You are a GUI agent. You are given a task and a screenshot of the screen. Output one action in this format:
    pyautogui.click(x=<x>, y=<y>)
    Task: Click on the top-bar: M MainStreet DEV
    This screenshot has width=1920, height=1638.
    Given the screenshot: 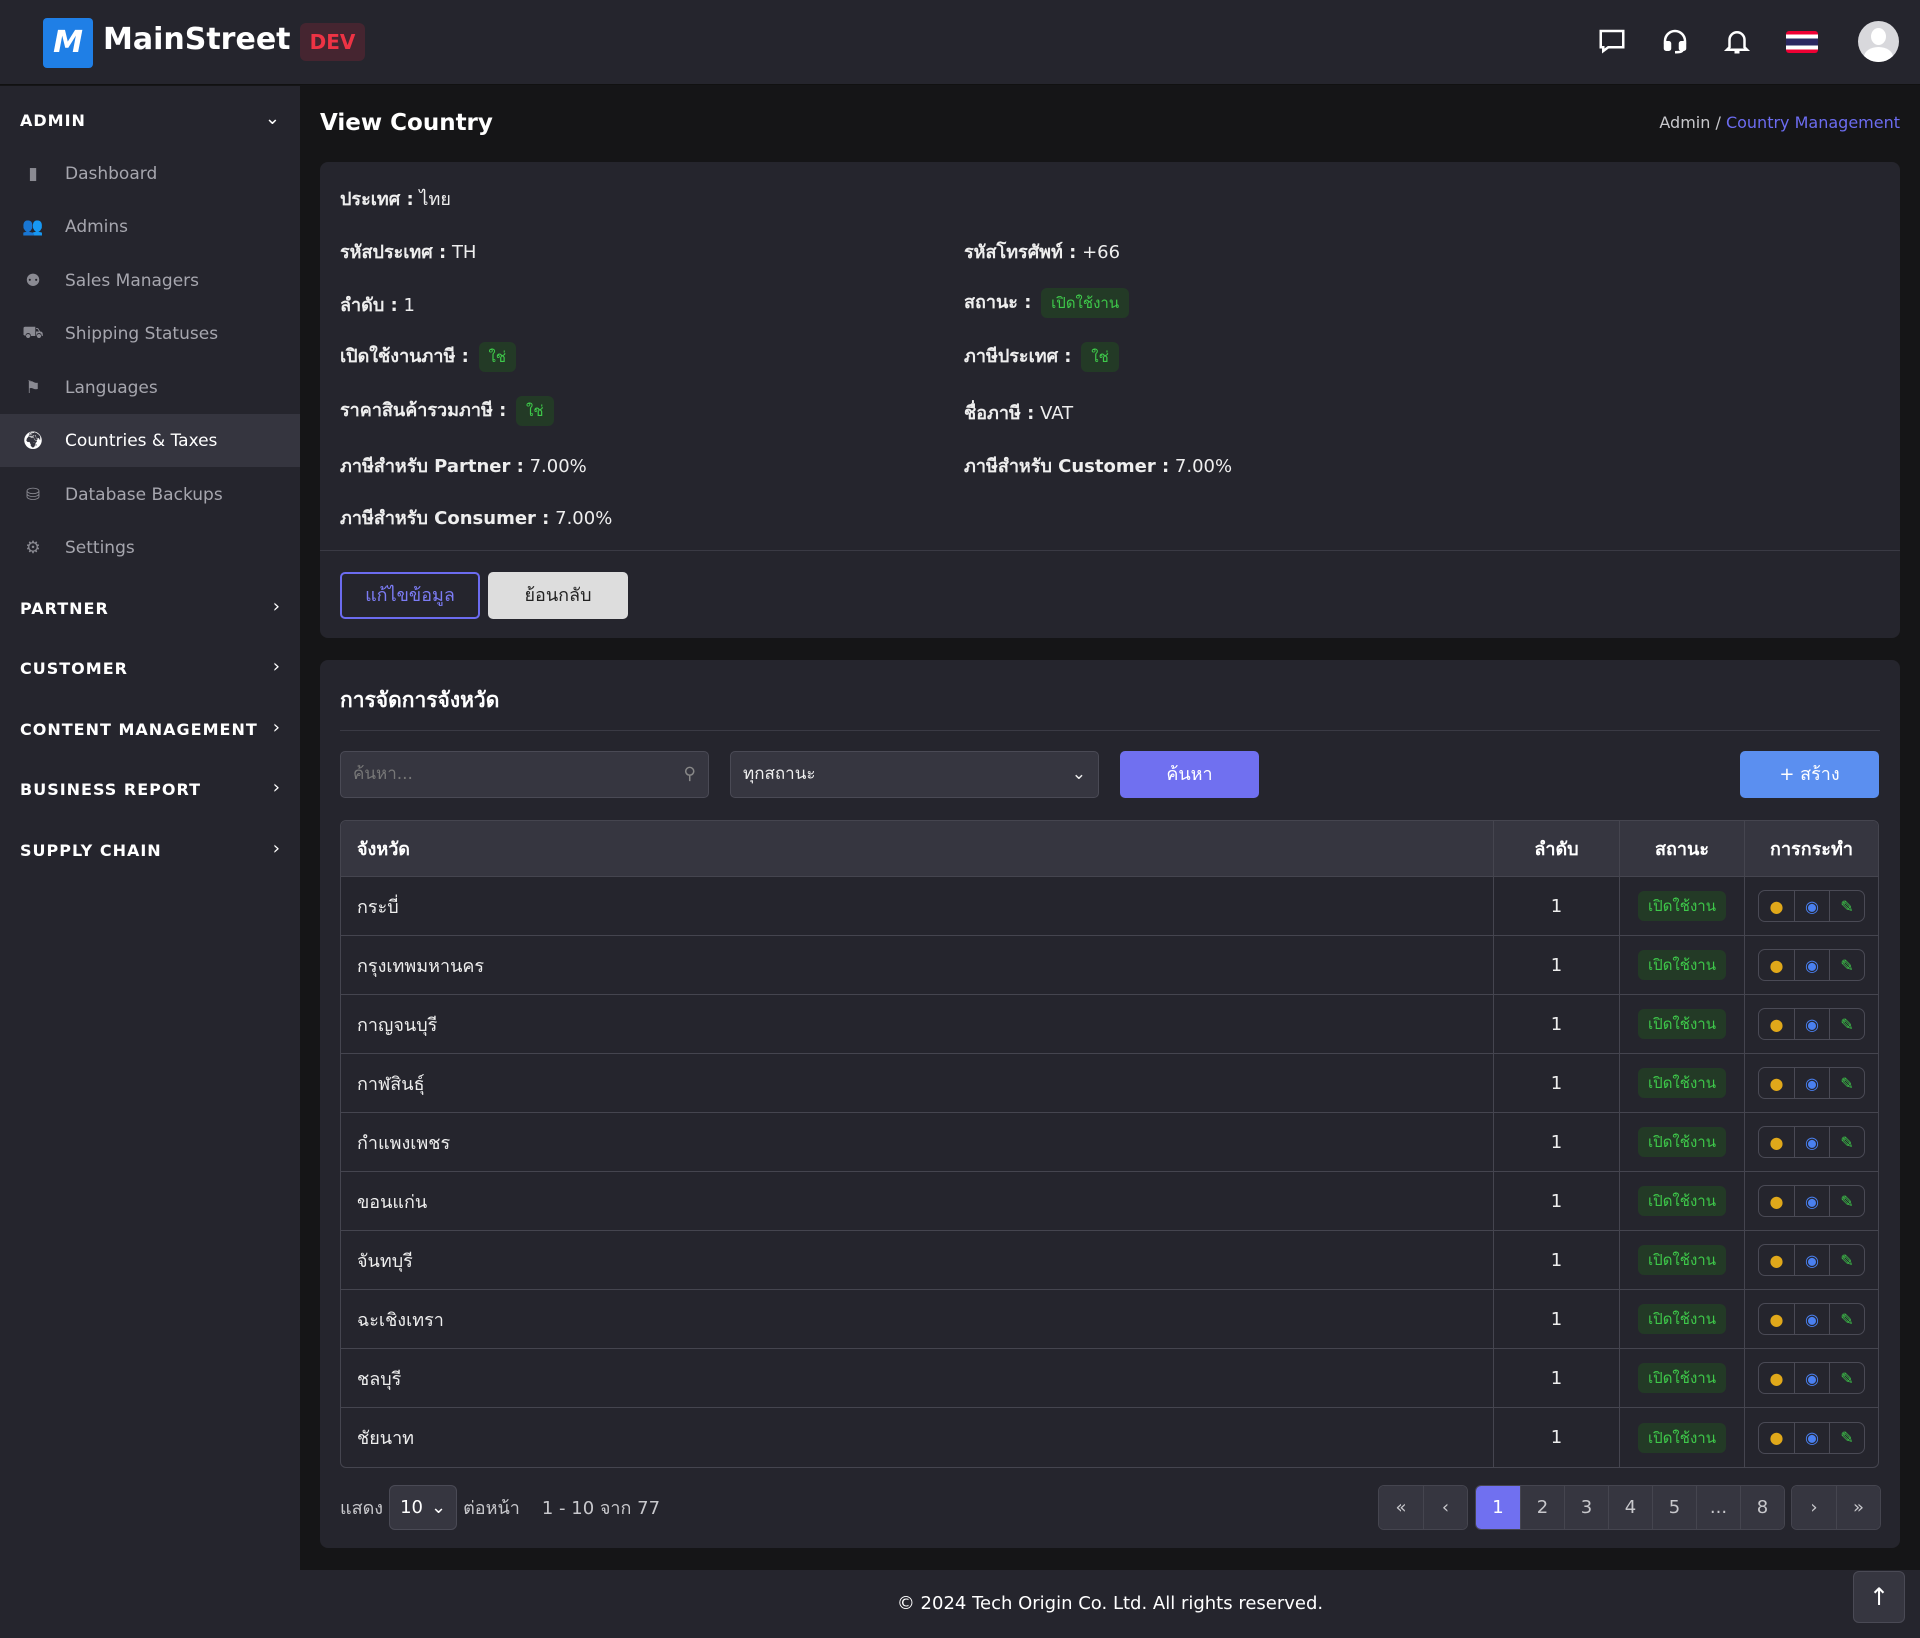 What is the action you would take?
    pyautogui.click(x=960, y=42)
    